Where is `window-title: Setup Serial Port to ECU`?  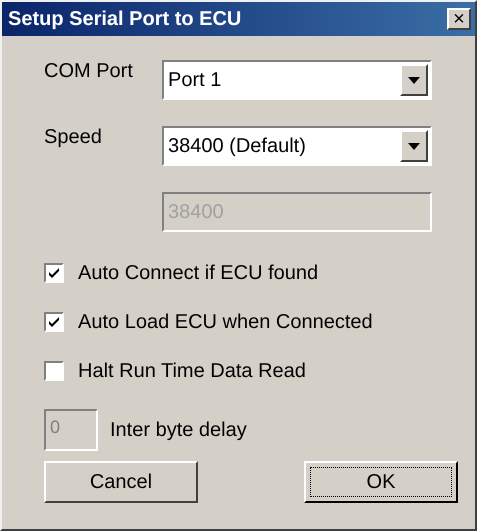 window-title: Setup Serial Port to ECU is located at coordinates (125, 19).